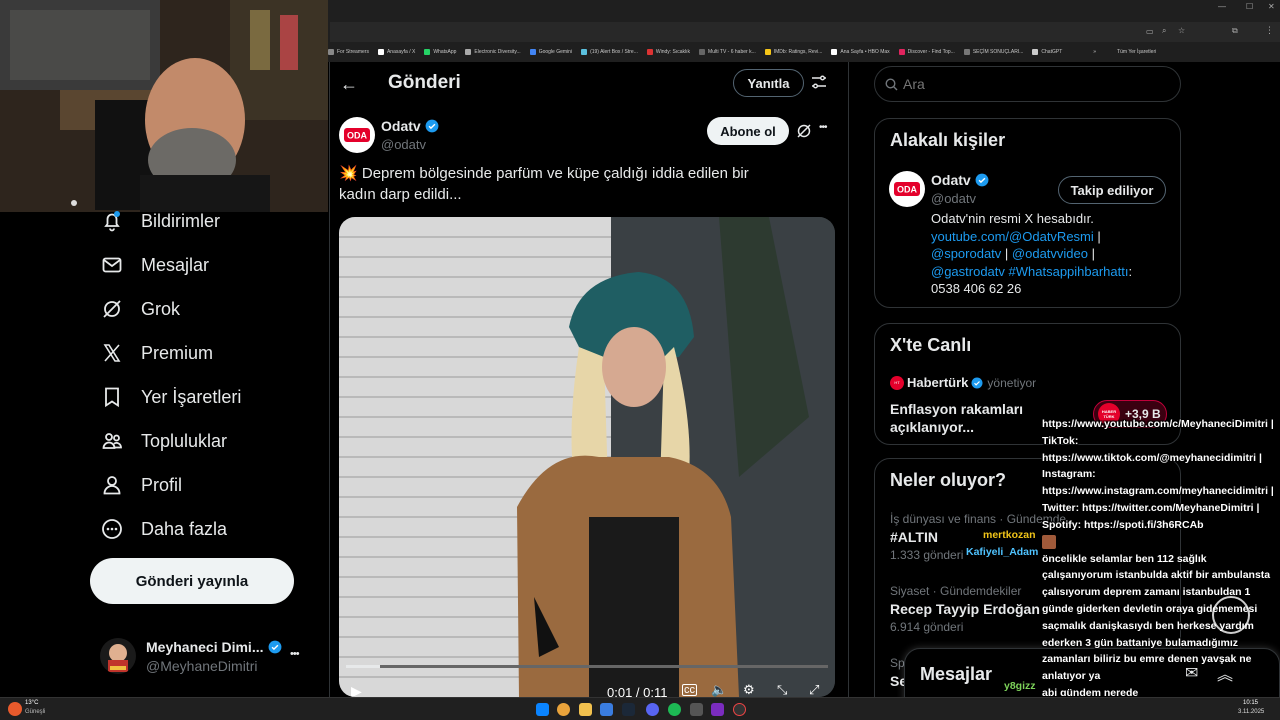 The height and width of the screenshot is (720, 1280). Describe the element at coordinates (550, 52) in the screenshot. I see `bookmark-item: Google Gemini` at that location.